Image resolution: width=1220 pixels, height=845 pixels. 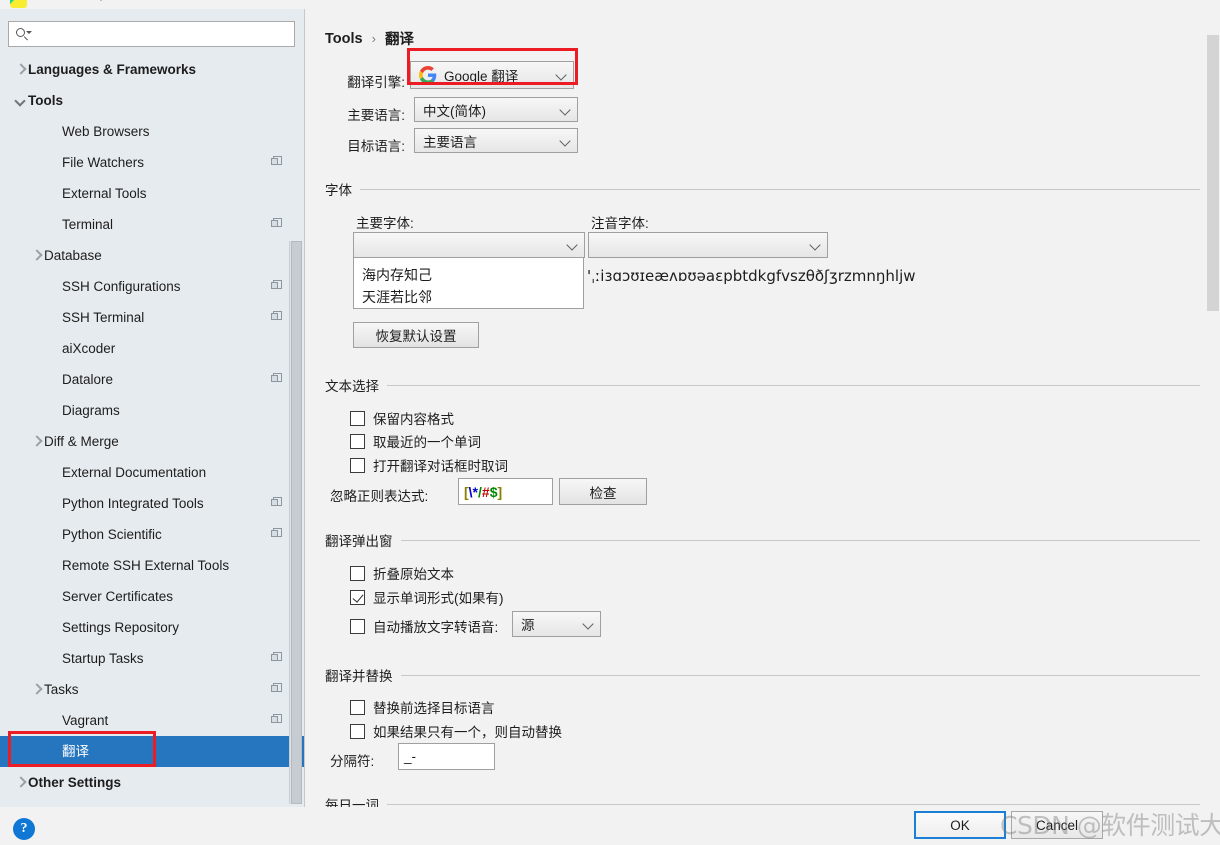 I want to click on sidebar-item-label: Languages & Frameworks, so click(x=112, y=69).